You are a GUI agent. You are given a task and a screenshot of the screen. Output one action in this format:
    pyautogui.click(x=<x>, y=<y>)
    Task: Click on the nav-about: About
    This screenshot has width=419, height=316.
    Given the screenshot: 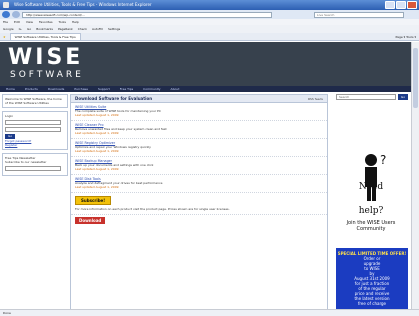 What is the action you would take?
    pyautogui.click(x=175, y=89)
    